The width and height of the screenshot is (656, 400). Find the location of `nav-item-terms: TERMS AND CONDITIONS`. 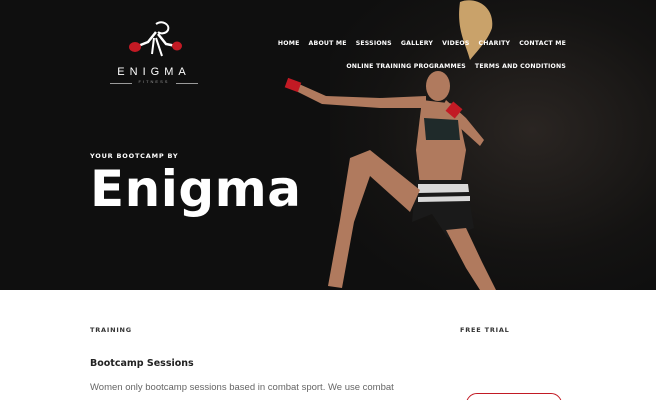

nav-item-terms: TERMS AND CONDITIONS is located at coordinates (520, 66).